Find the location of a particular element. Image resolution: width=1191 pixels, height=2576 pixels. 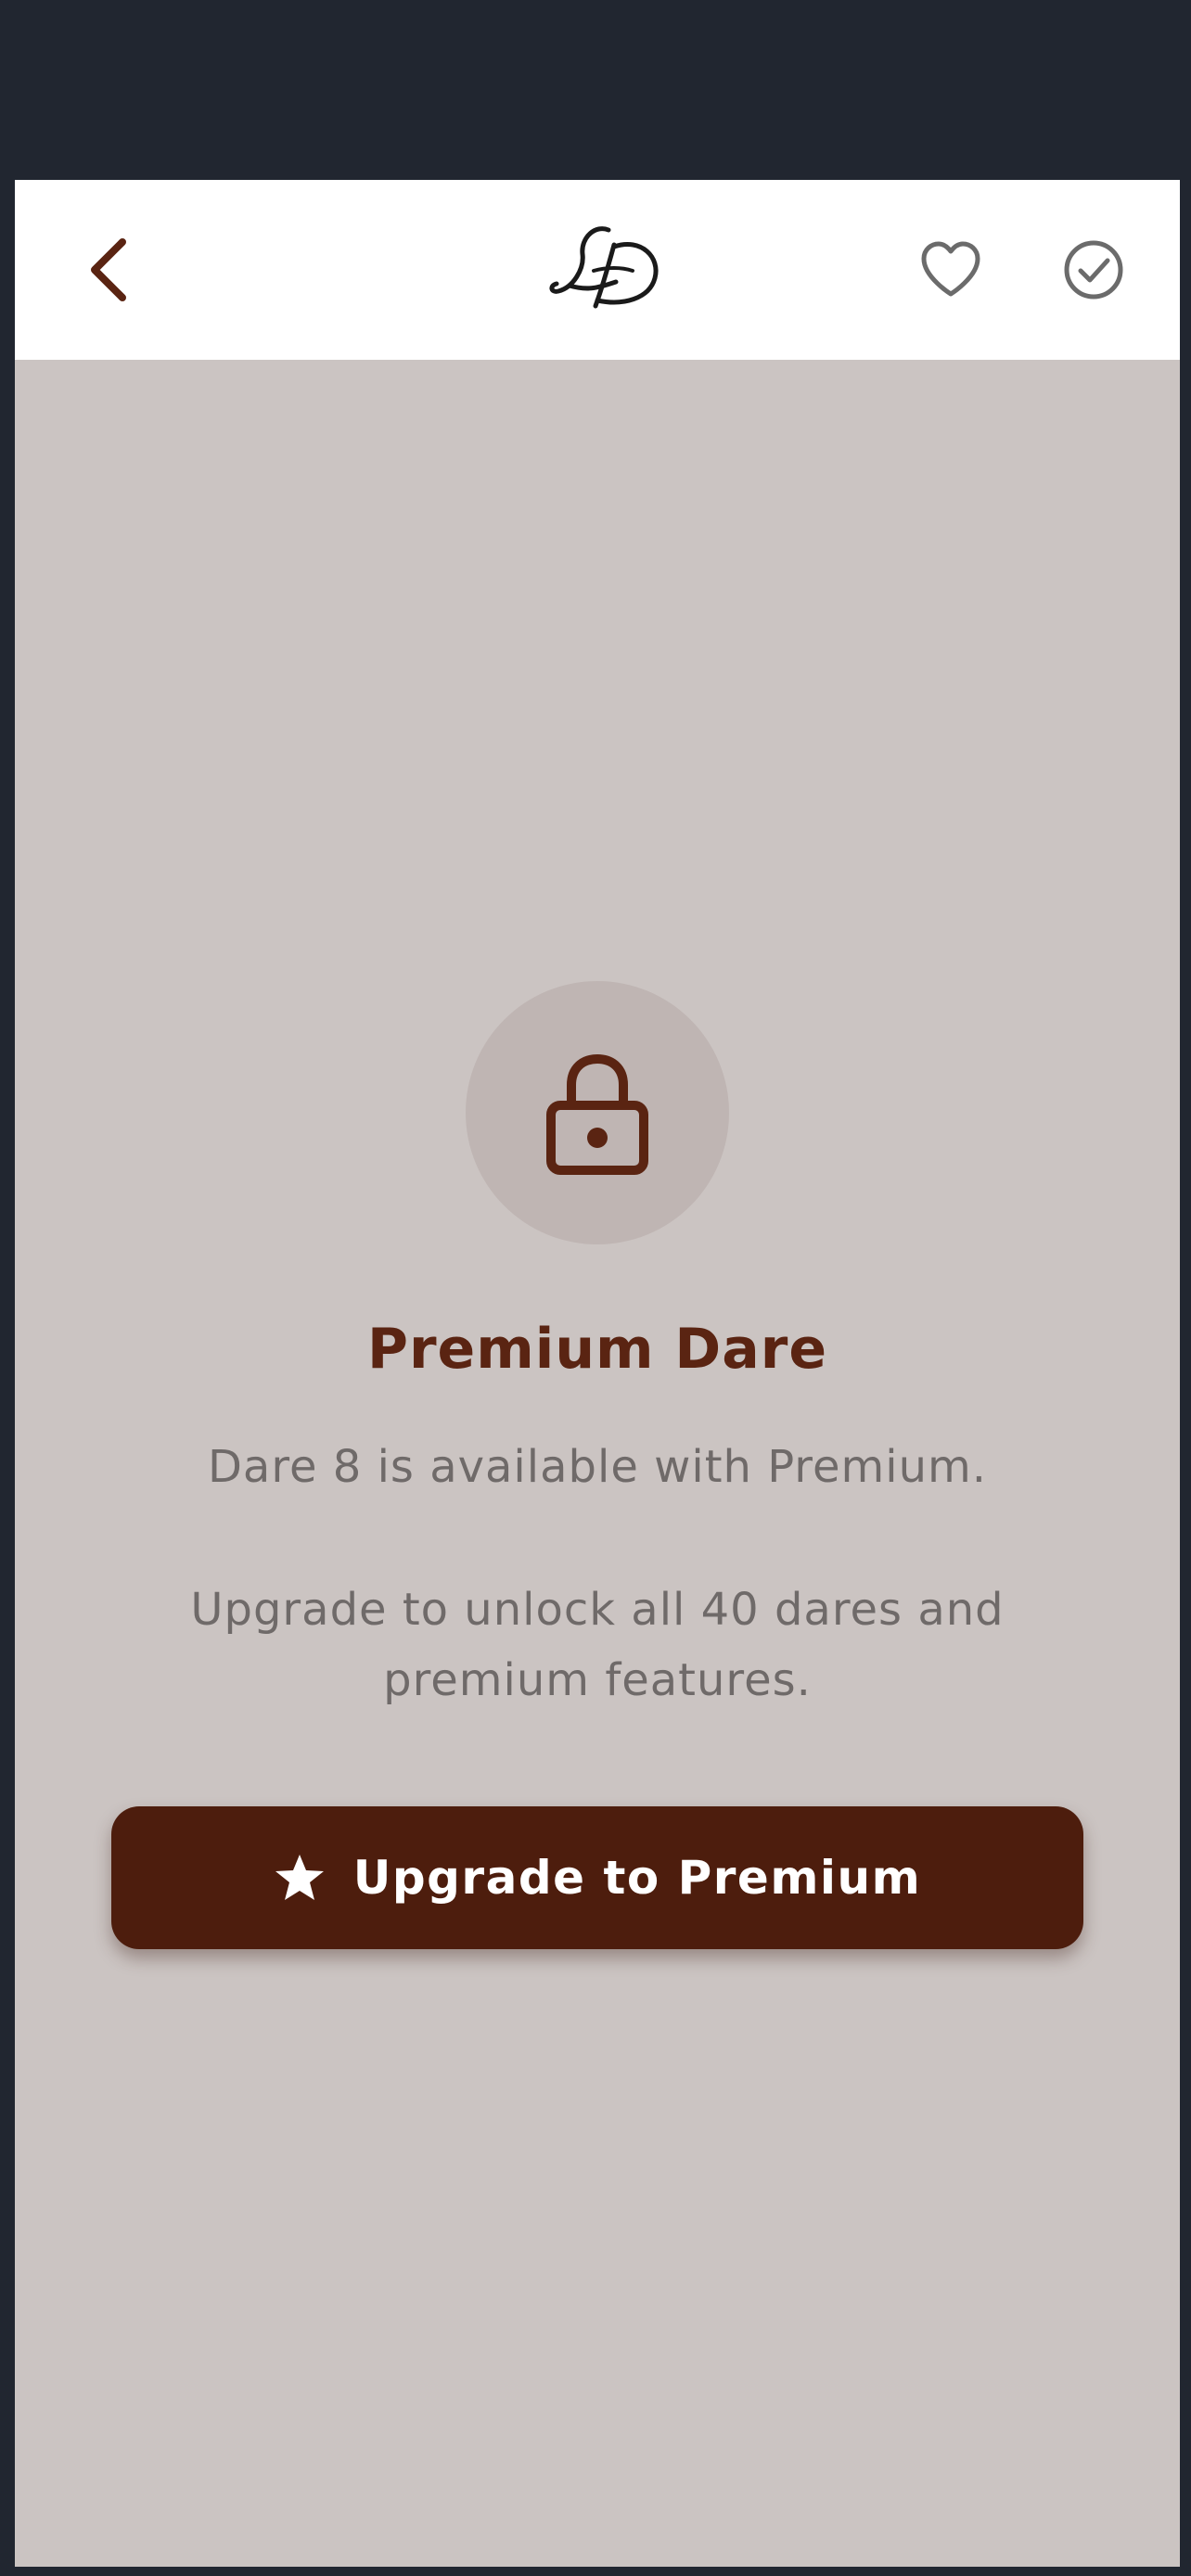

check-circle-icon is located at coordinates (1093, 270).